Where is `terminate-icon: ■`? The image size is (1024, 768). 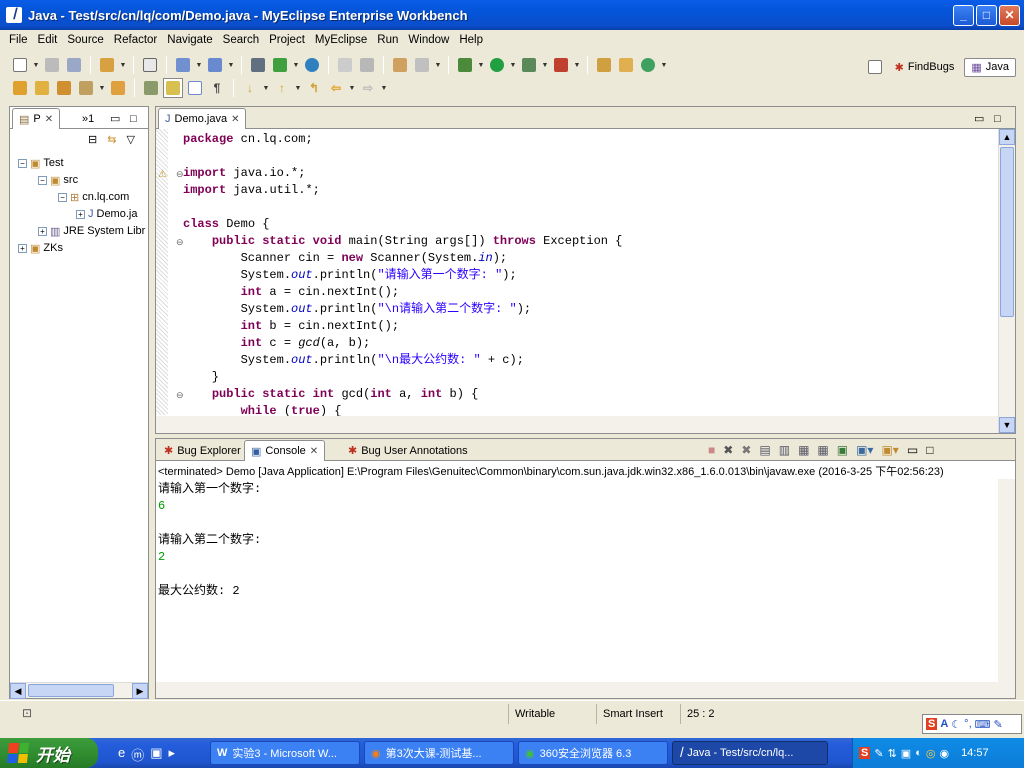 terminate-icon: ■ is located at coordinates (711, 450).